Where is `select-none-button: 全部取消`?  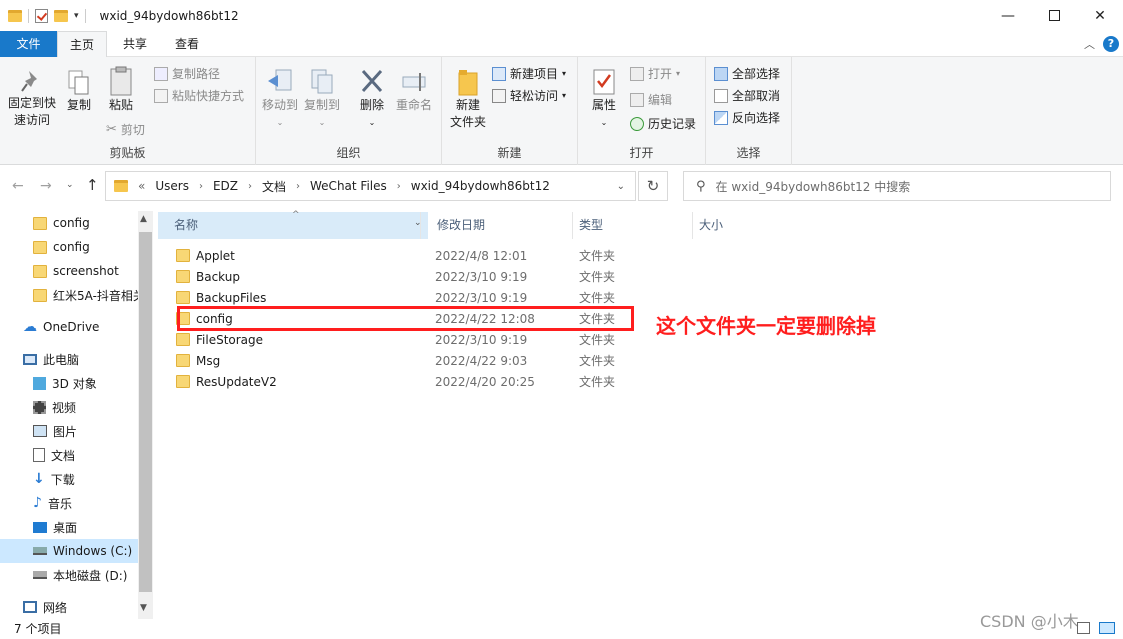 select-none-button: 全部取消 is located at coordinates (747, 95).